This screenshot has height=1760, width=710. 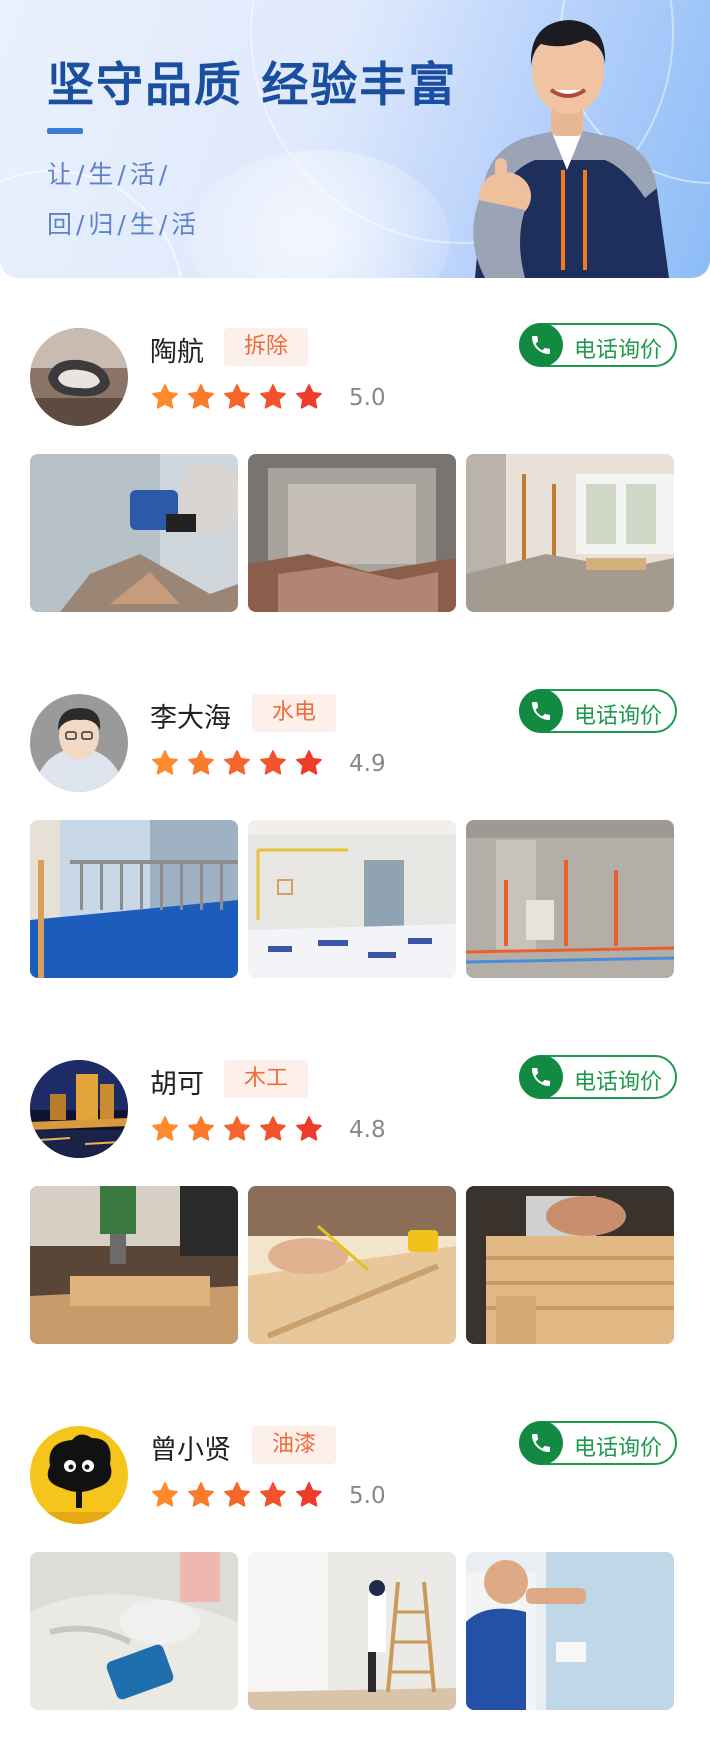 I want to click on worker-name: 胡可, so click(x=177, y=1084).